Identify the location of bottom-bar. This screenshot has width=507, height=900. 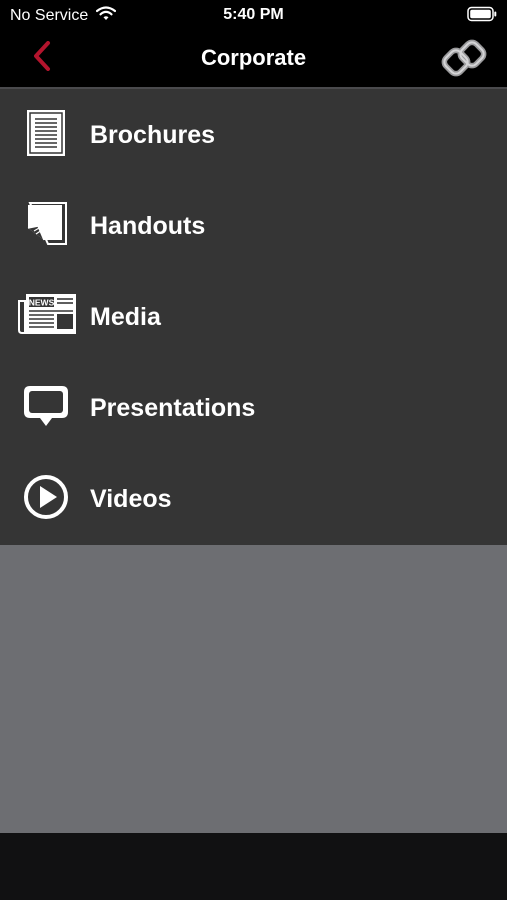
(253, 866).